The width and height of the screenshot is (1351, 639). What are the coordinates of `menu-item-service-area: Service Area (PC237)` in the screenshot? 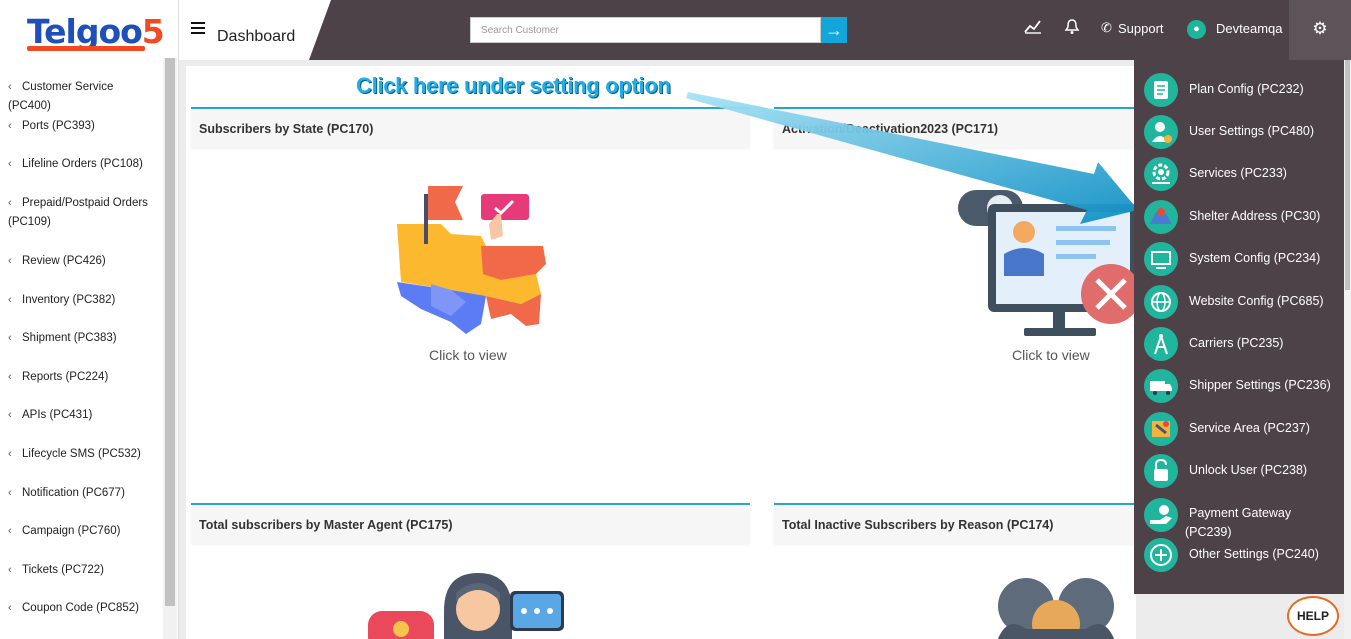 It's located at (1239, 432).